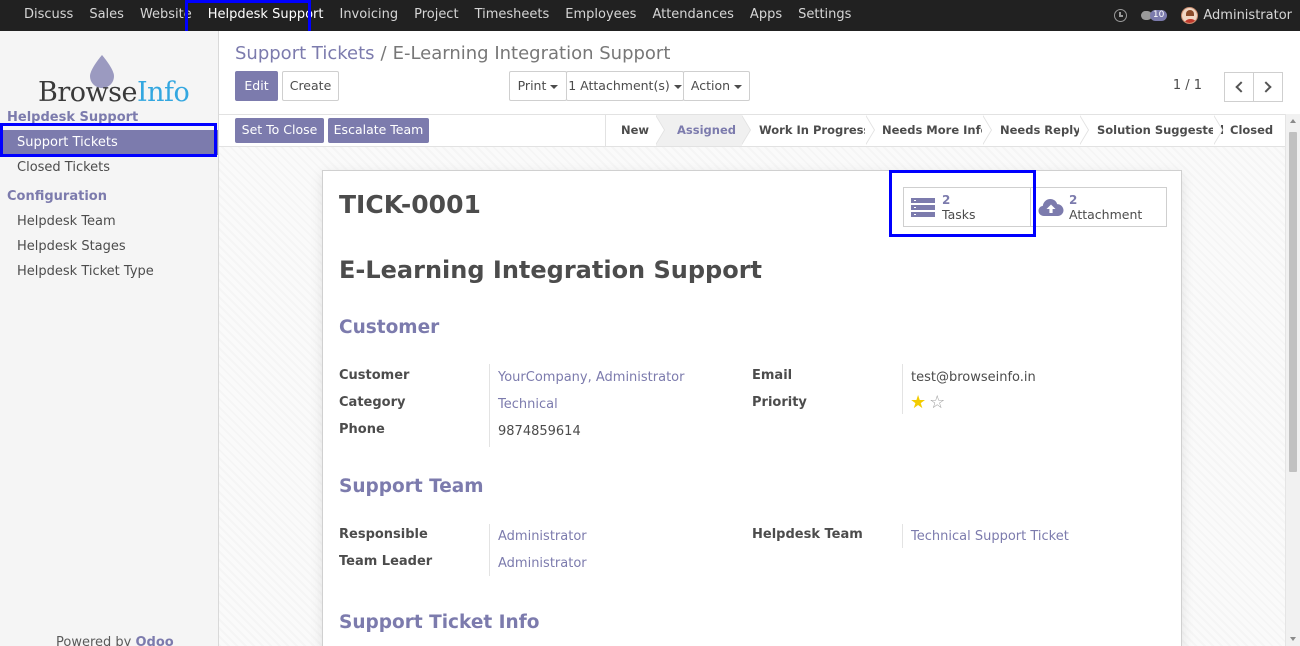 This screenshot has width=1300, height=646. Describe the element at coordinates (383, 534) in the screenshot. I see `responsible-label: Responsible` at that location.